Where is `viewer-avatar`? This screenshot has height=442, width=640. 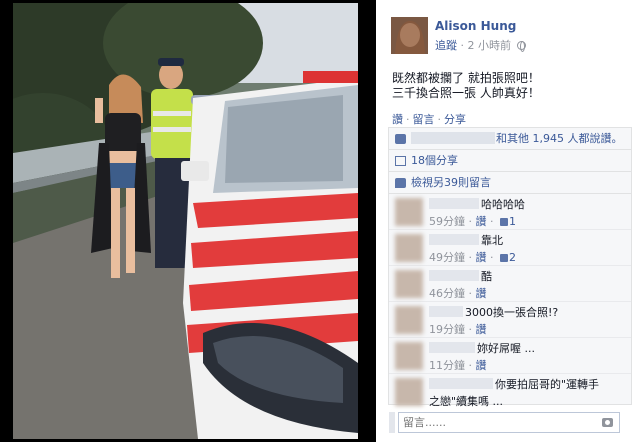
viewer-avatar is located at coordinates (392, 422).